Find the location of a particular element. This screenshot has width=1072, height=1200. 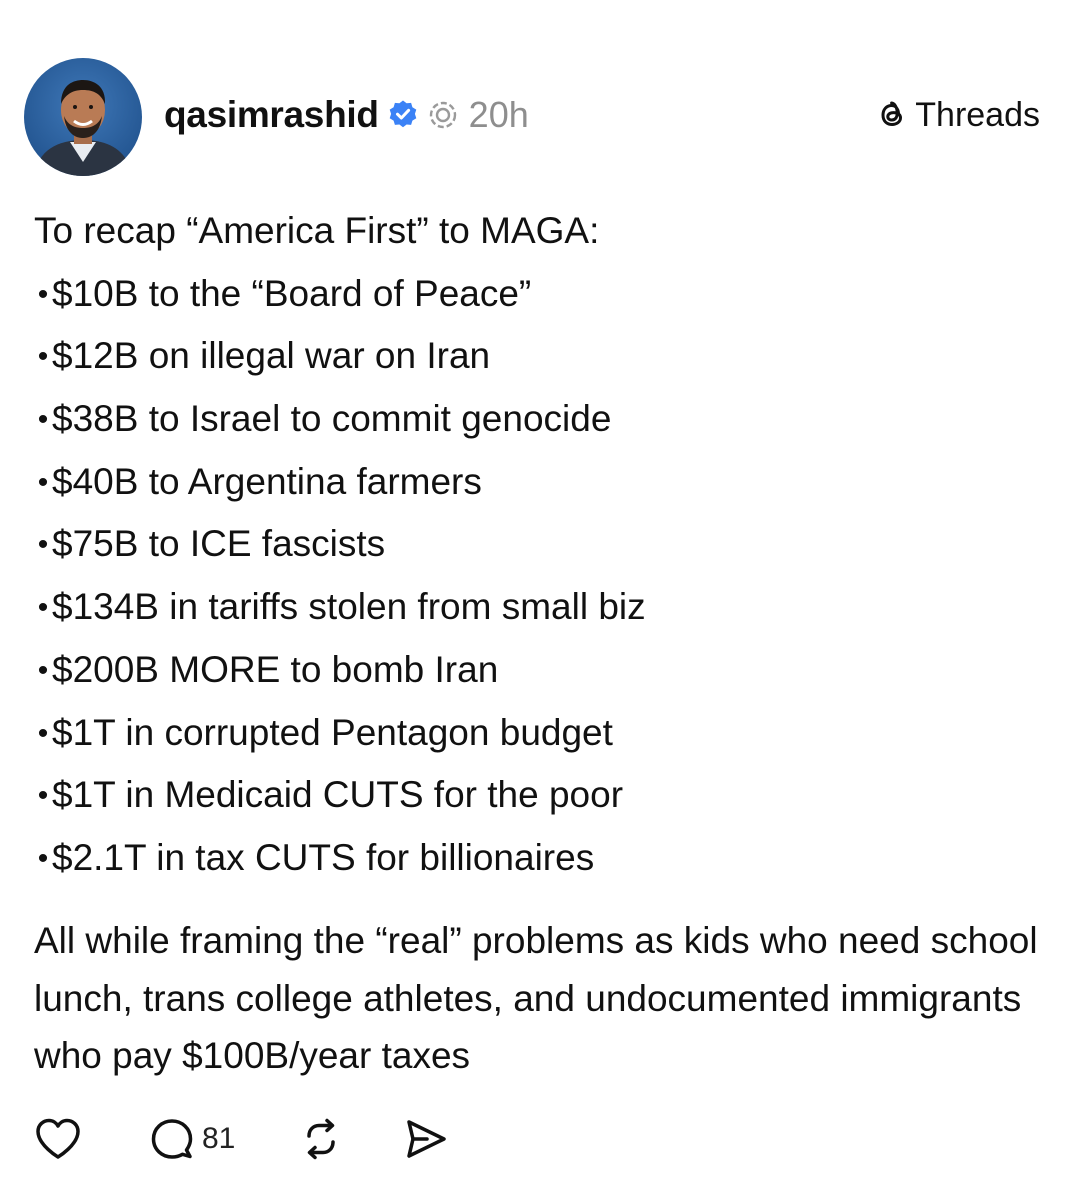

bullet-item: • $10B to the “Board of Peace” is located at coordinates (539, 294).